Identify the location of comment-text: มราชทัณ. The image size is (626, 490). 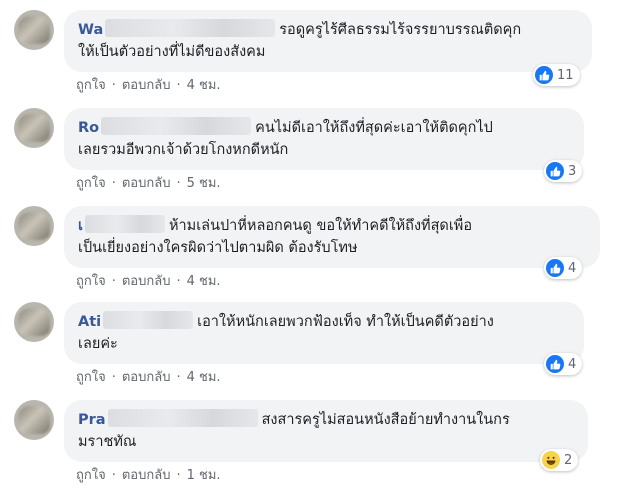
(107, 442).